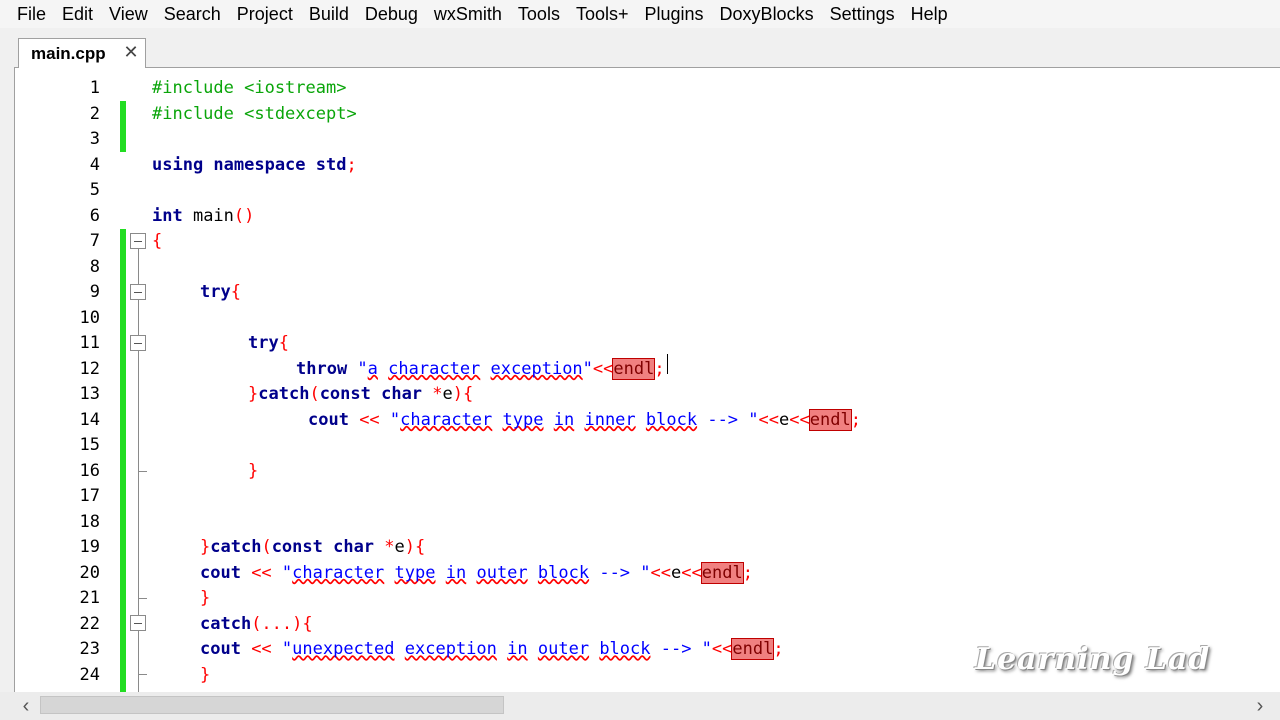 Image resolution: width=1280 pixels, height=720 pixels. Describe the element at coordinates (468, 14) in the screenshot. I see `menu-wxsmith: wxSmith` at that location.